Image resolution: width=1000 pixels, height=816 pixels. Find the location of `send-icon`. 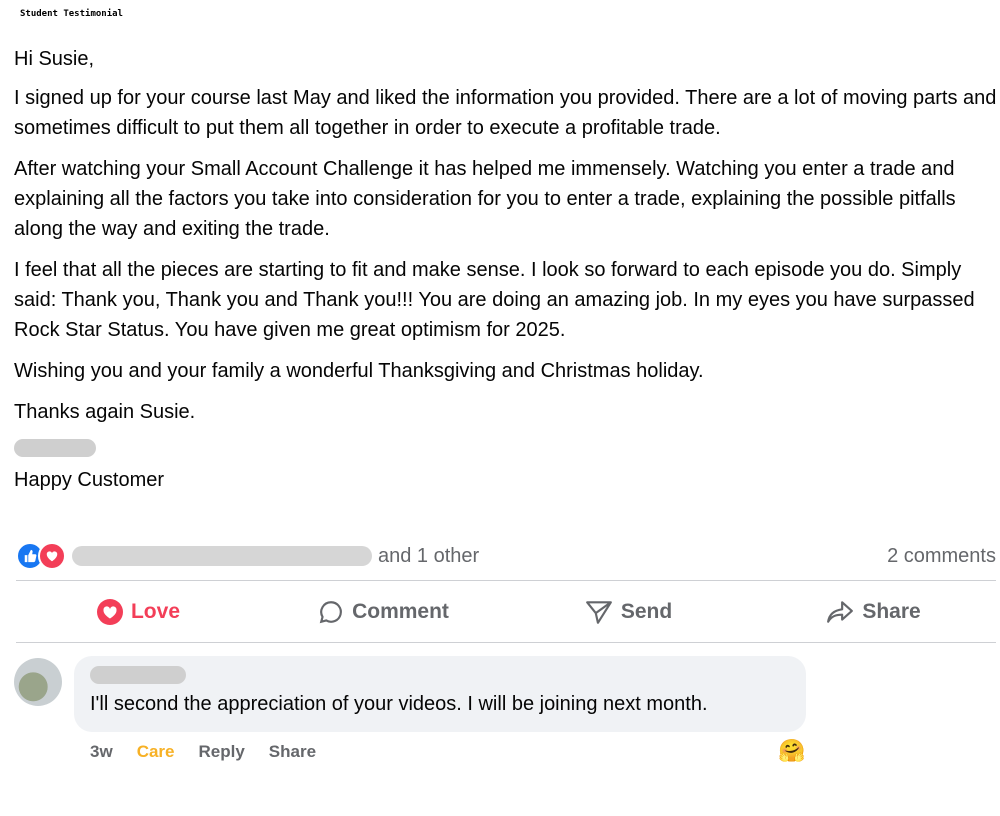

send-icon is located at coordinates (598, 612).